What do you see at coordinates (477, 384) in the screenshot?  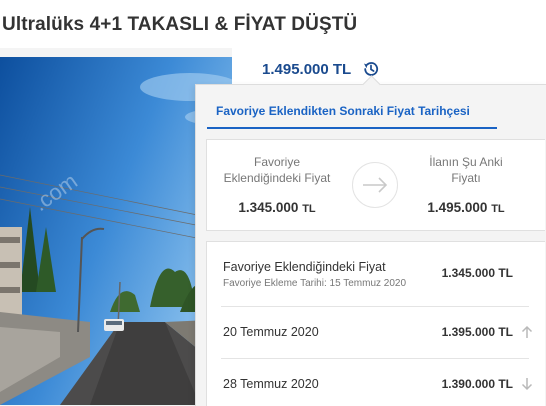 I see `history-entry-price: 1.390.000 TL` at bounding box center [477, 384].